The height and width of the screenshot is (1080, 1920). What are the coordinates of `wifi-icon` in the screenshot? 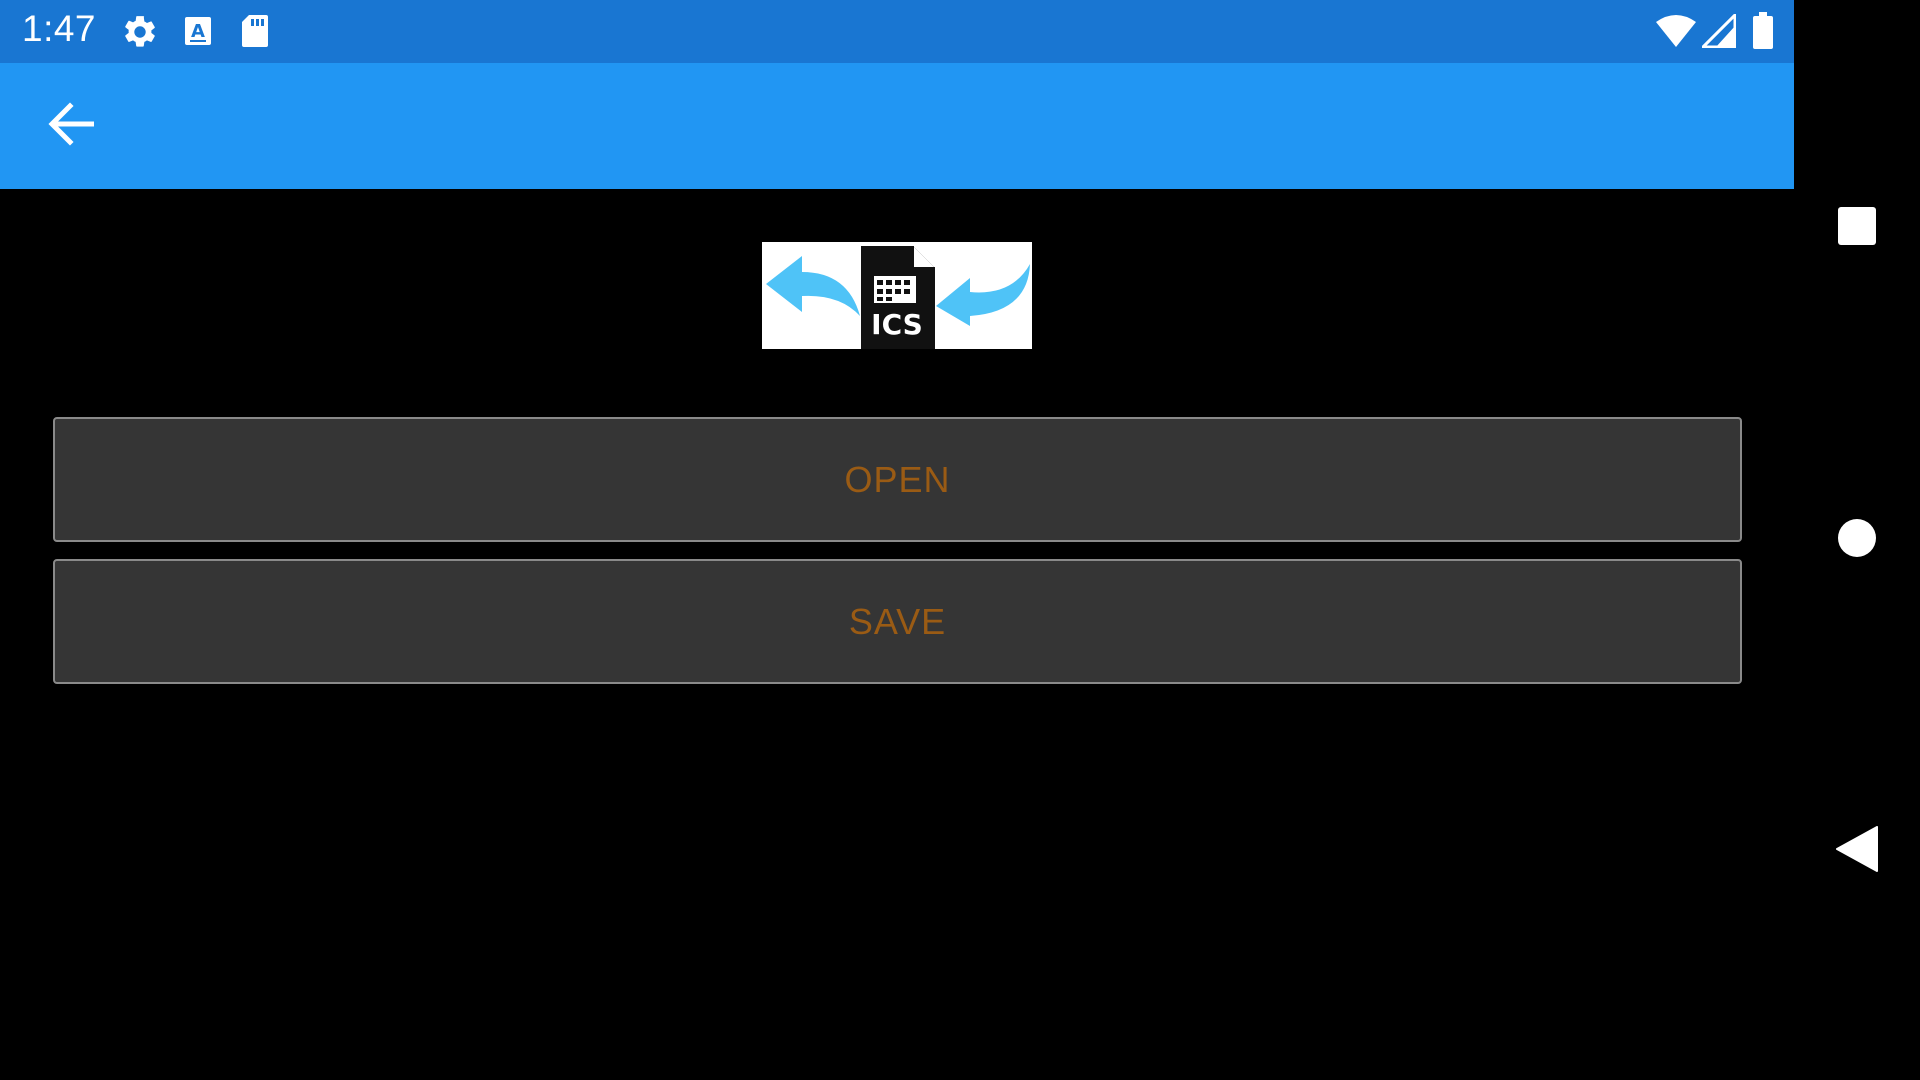 It's located at (1676, 33).